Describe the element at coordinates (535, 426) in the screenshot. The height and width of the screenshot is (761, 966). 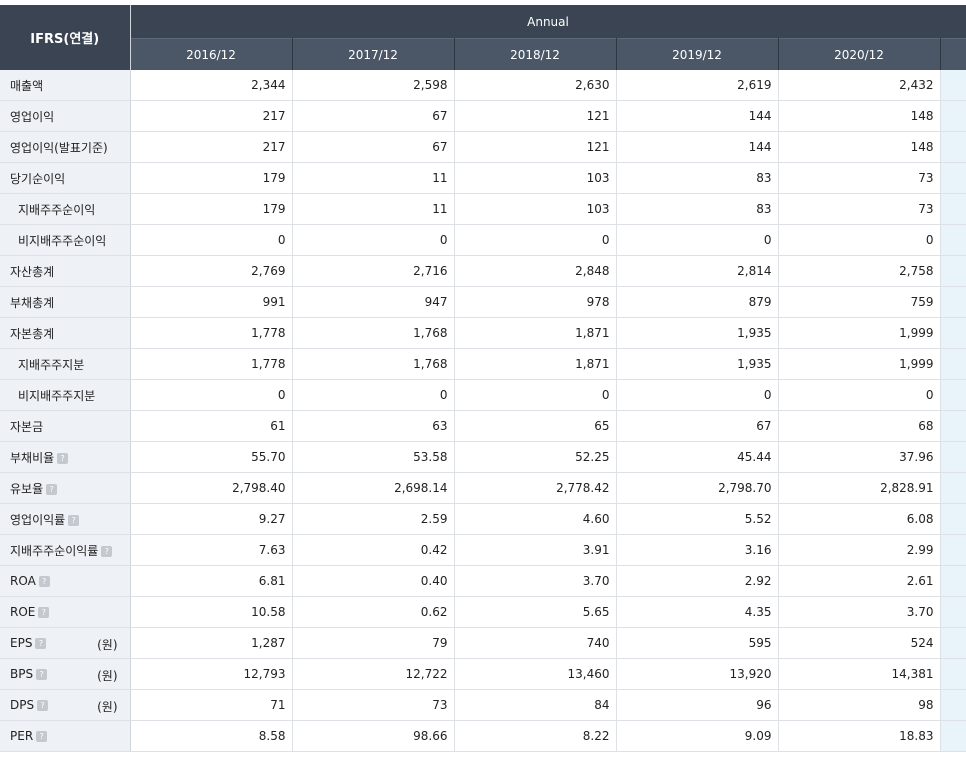
I see `value-cell: 65` at that location.